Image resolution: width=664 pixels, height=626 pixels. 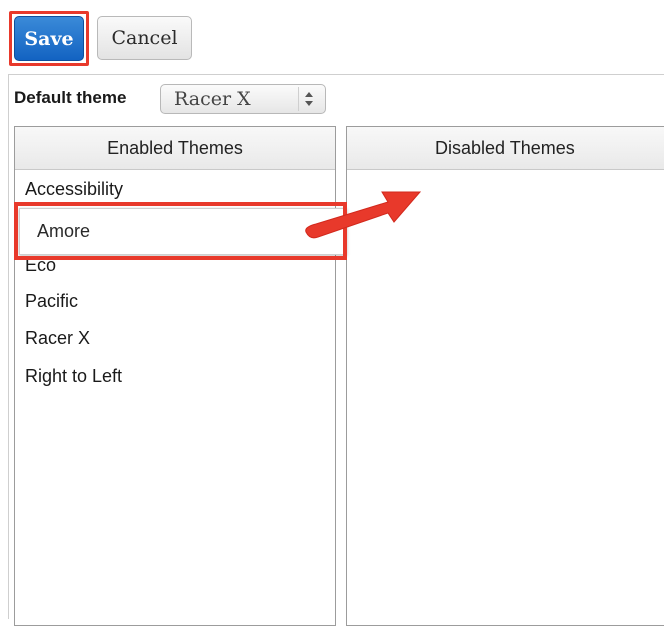 What do you see at coordinates (175, 148) in the screenshot?
I see `enabled-themes-header: Enabled Themes` at bounding box center [175, 148].